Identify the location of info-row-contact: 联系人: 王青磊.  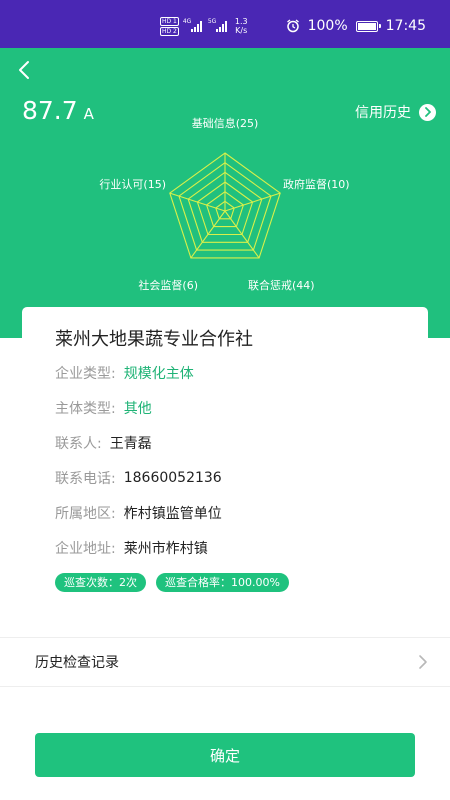
(103, 443).